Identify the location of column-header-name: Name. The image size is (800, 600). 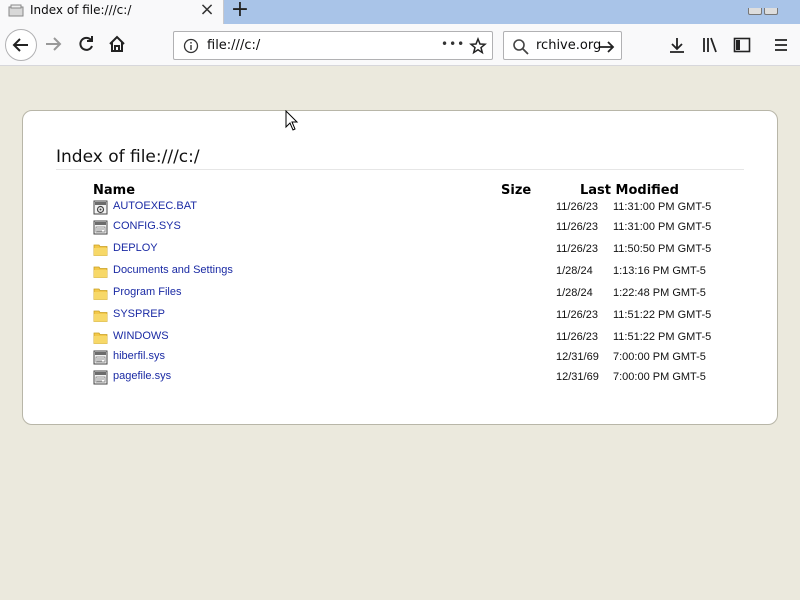
(114, 190).